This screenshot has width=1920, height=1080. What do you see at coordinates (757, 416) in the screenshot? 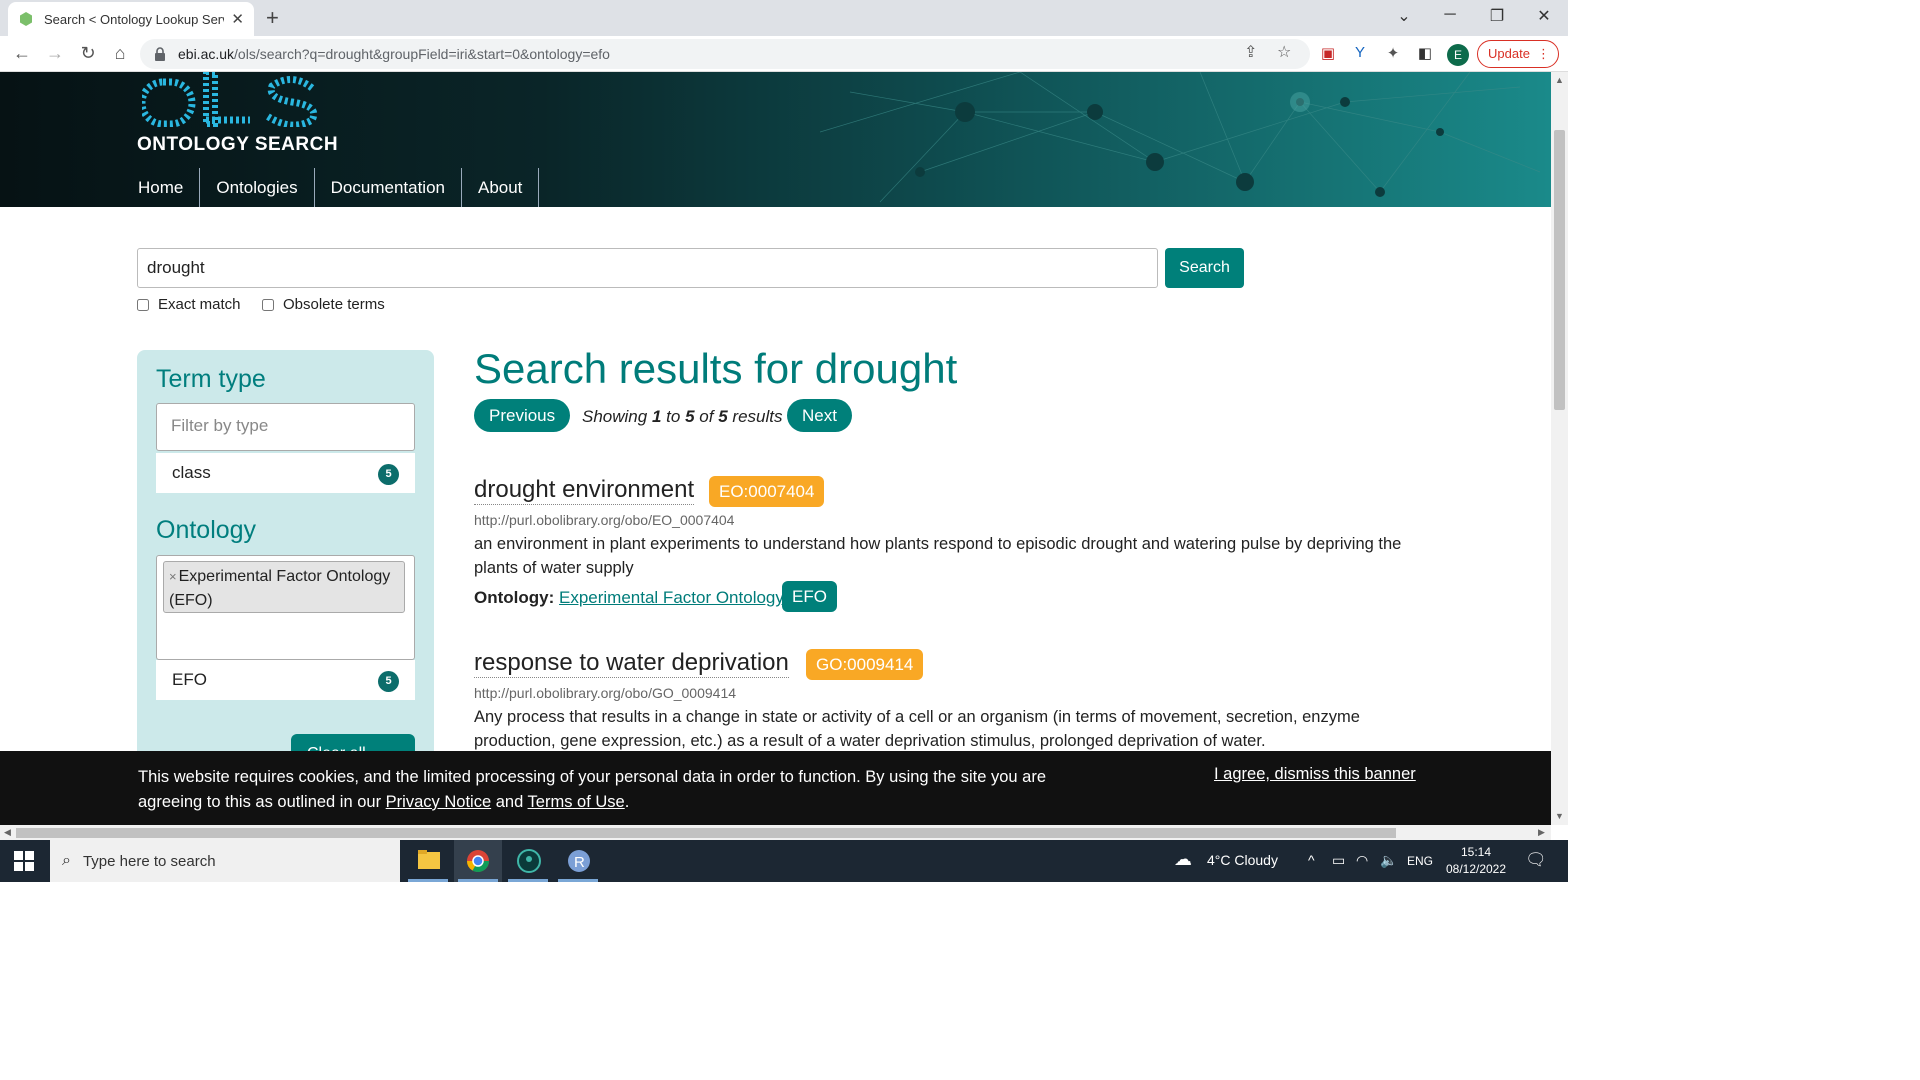
I see `showing-suffix: results` at bounding box center [757, 416].